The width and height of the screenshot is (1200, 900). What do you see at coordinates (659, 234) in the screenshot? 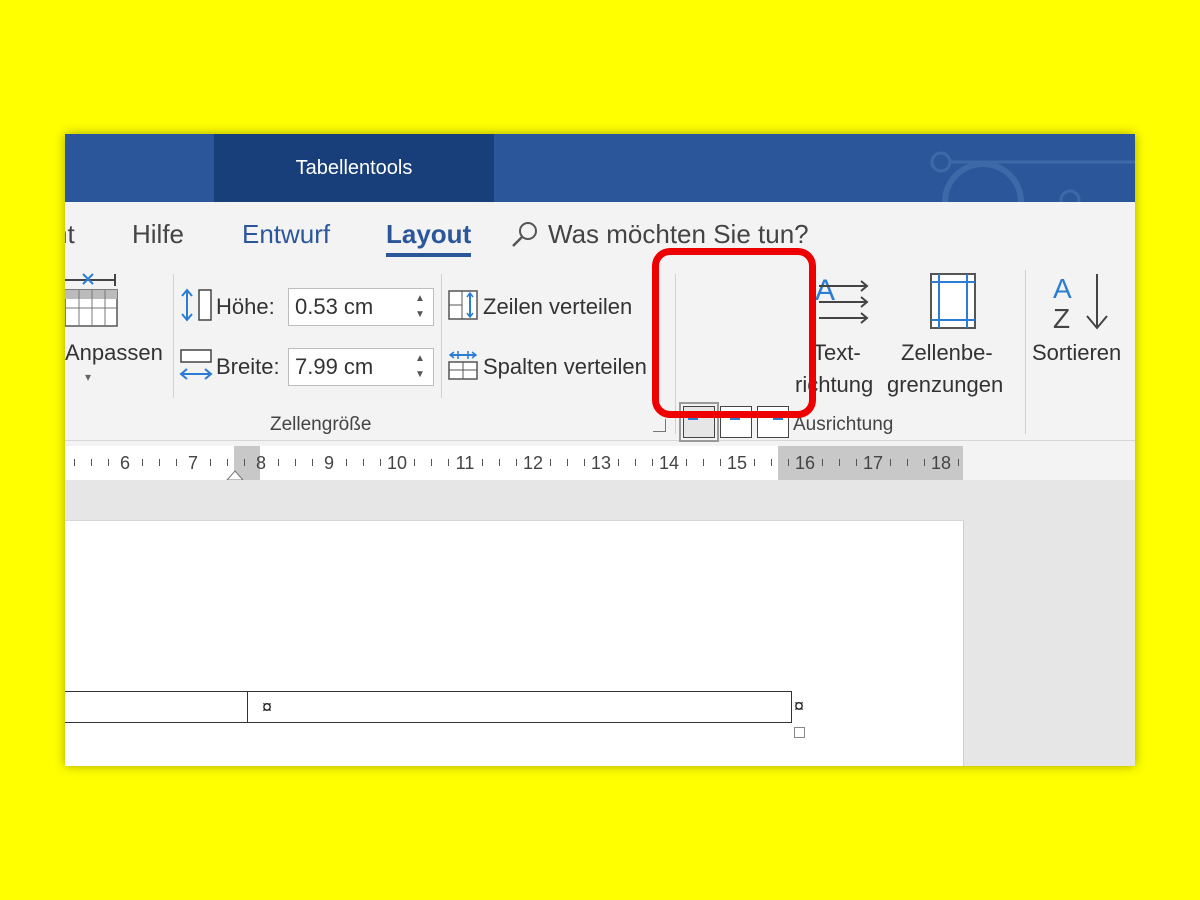
I see `tell-me-box: Was möchten Sie tun?` at bounding box center [659, 234].